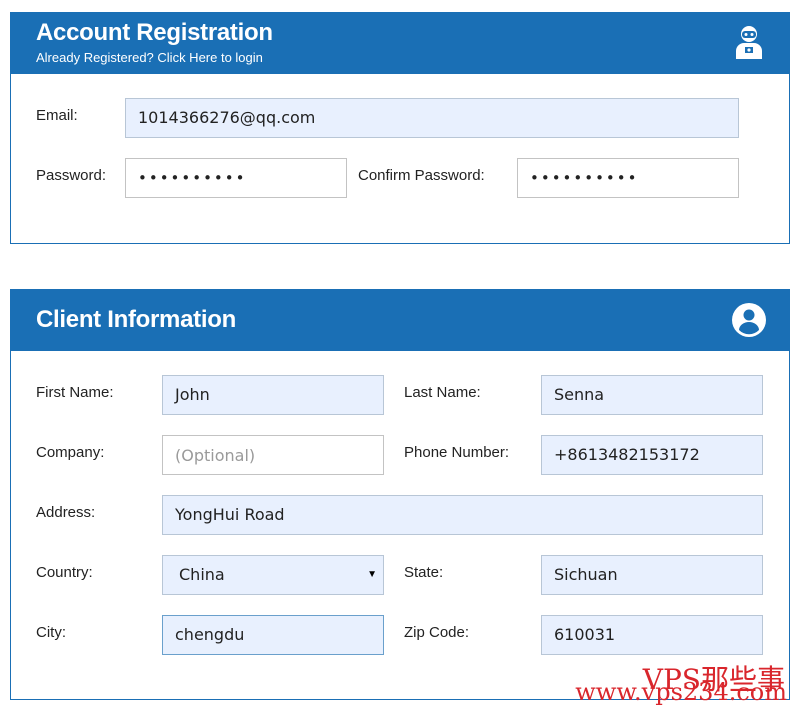 The image size is (797, 710). What do you see at coordinates (154, 32) in the screenshot?
I see `account-registration-title: Account Registration` at bounding box center [154, 32].